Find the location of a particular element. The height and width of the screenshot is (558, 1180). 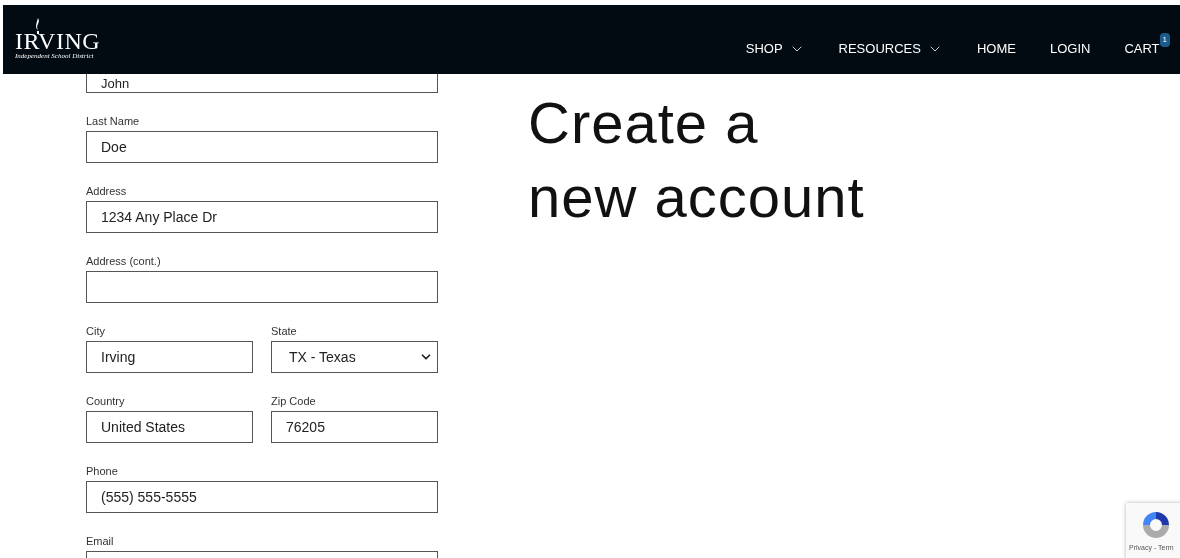

field-label: City is located at coordinates (96, 331).